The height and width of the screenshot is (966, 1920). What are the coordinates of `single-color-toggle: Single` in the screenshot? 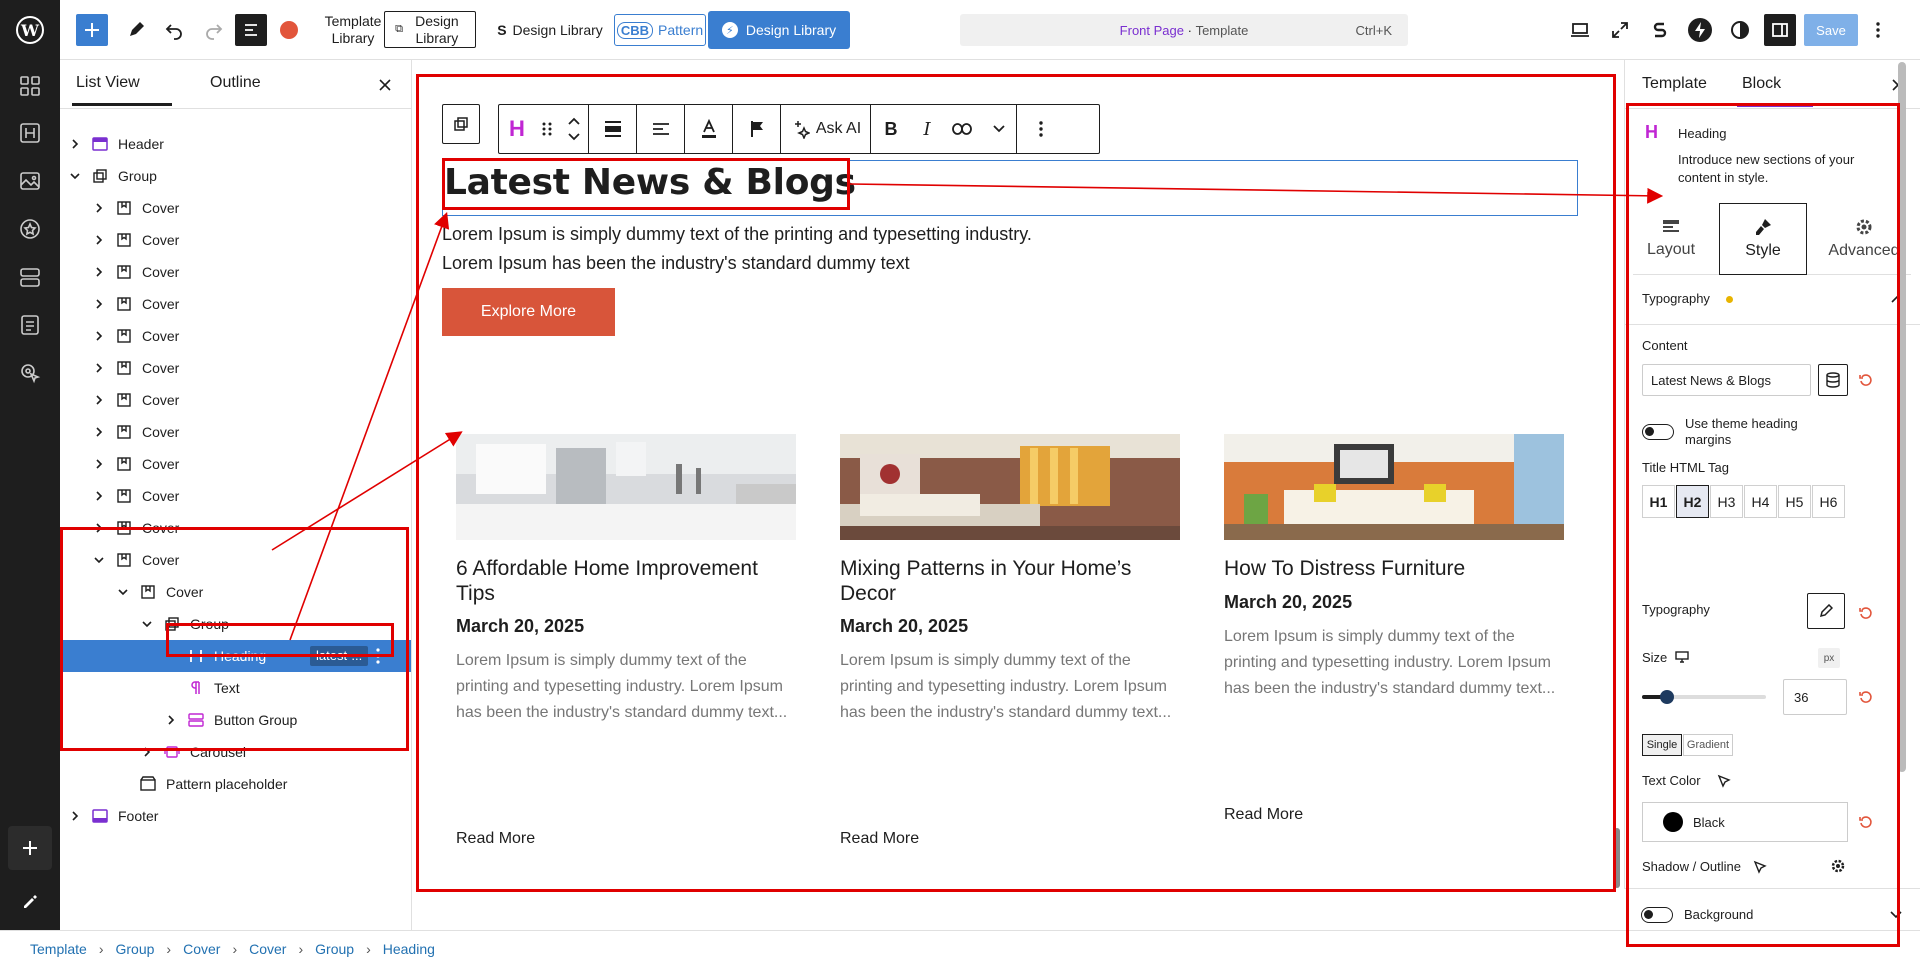 It's located at (1662, 745).